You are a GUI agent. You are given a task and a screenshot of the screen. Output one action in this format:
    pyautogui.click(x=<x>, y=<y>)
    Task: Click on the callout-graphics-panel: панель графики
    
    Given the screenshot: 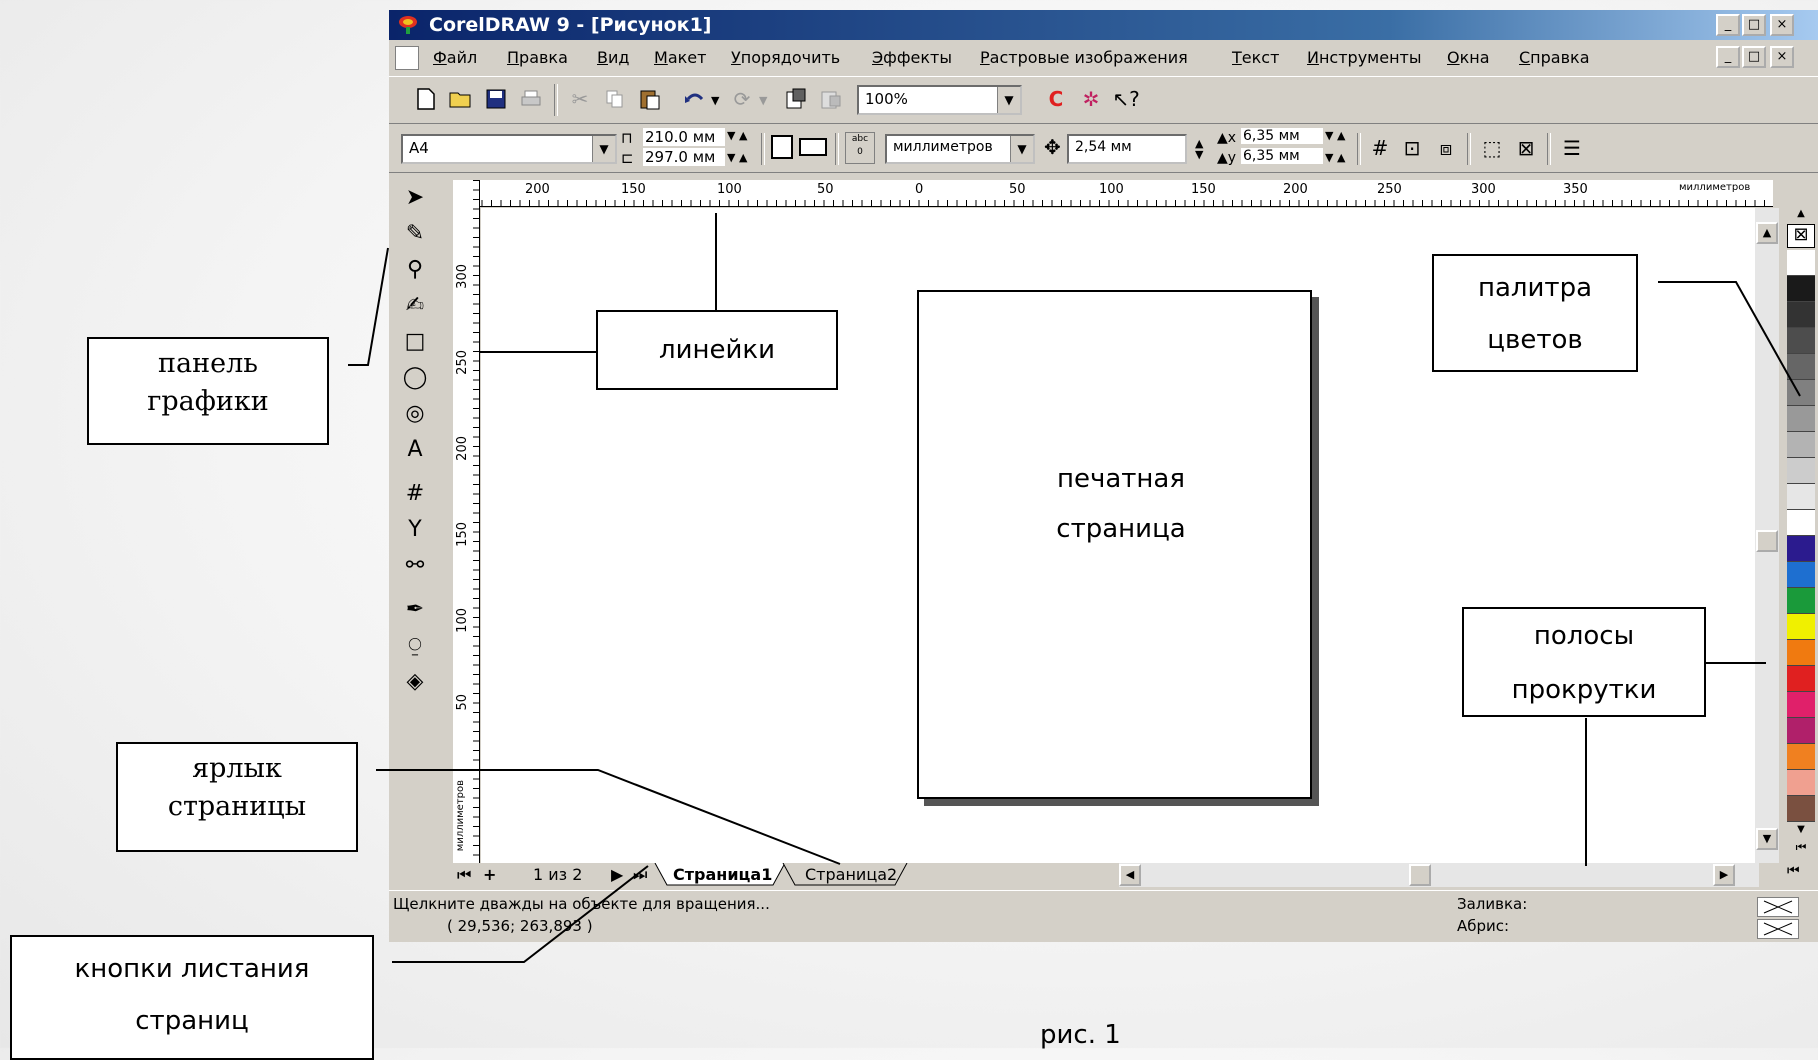 What is the action you would take?
    pyautogui.click(x=208, y=391)
    